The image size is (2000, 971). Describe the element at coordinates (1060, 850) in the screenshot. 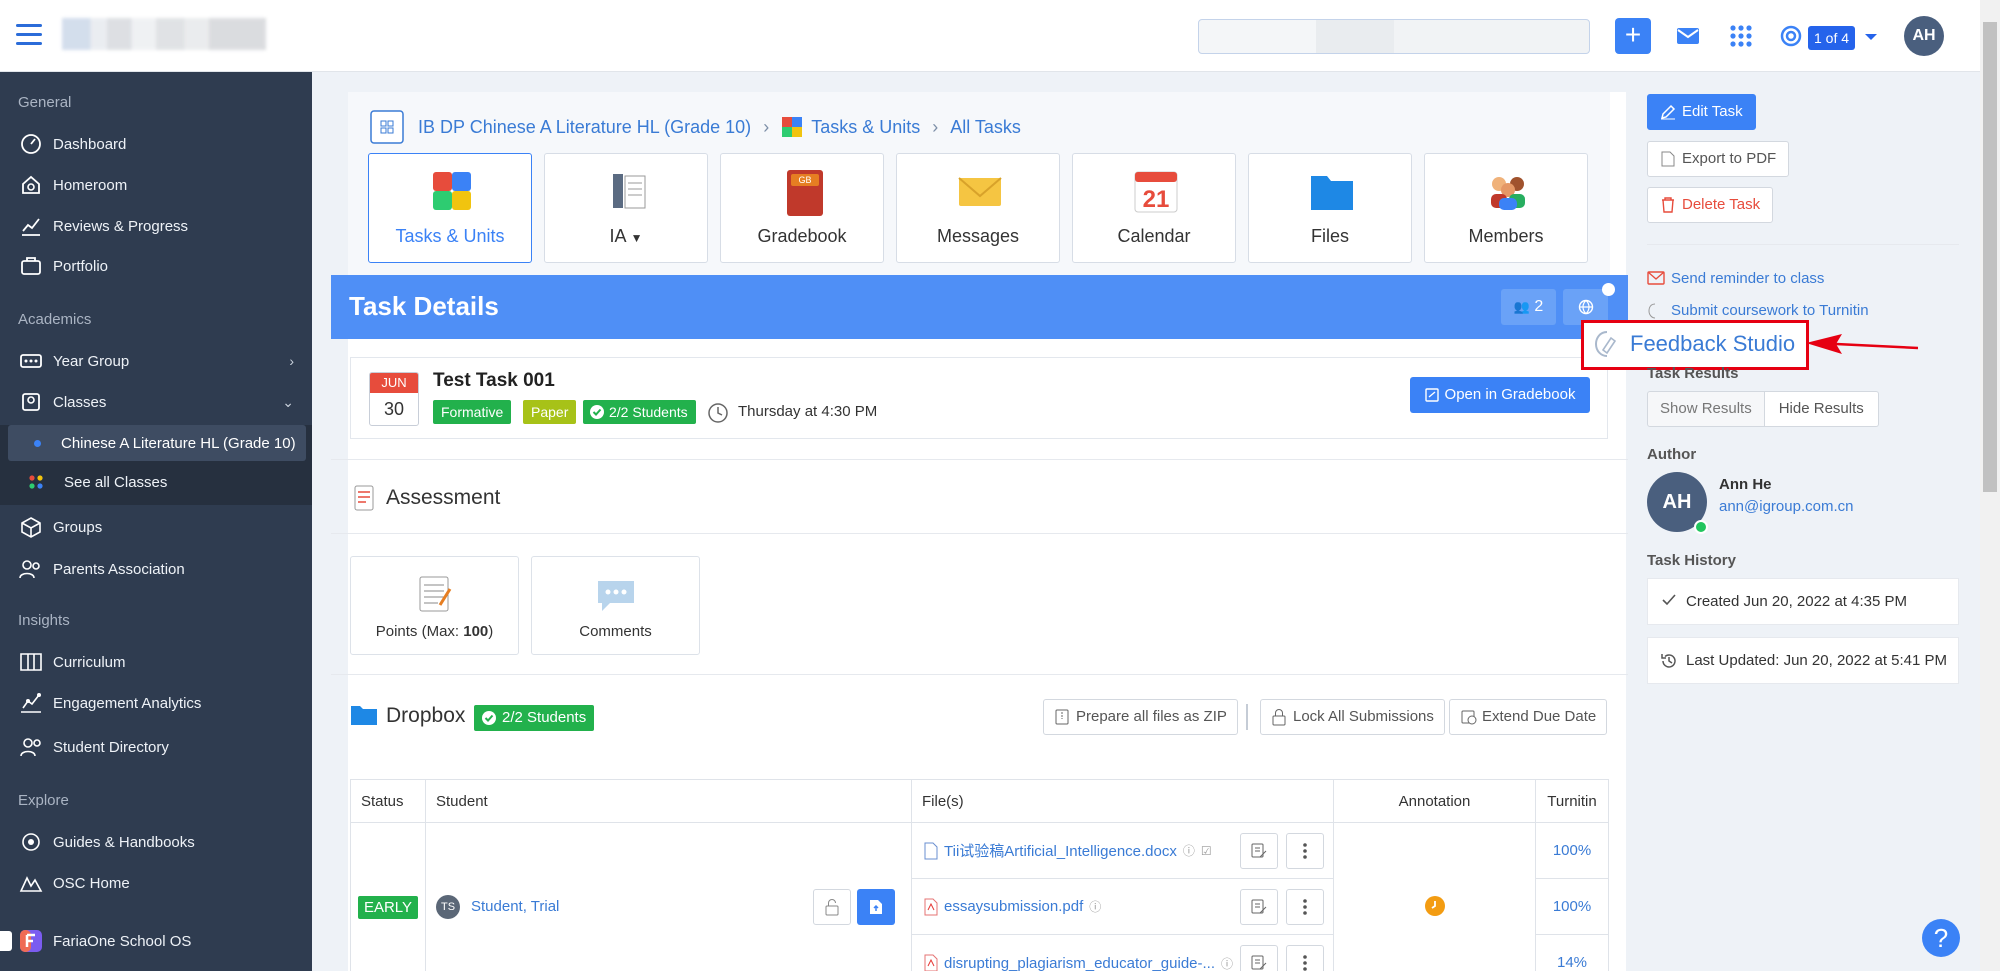

I see `file-link: Tii试验稿Artificial_Intelligence.docx` at that location.